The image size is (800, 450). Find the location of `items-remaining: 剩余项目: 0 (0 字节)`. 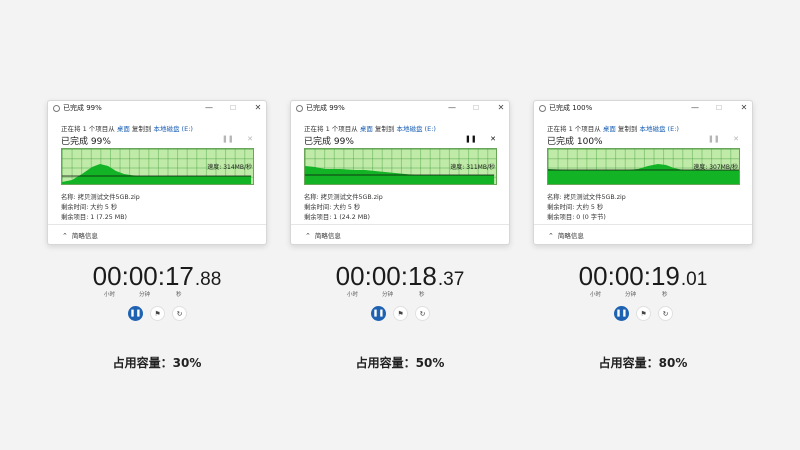

items-remaining: 剩余项目: 0 (0 字节) is located at coordinates (576, 217).